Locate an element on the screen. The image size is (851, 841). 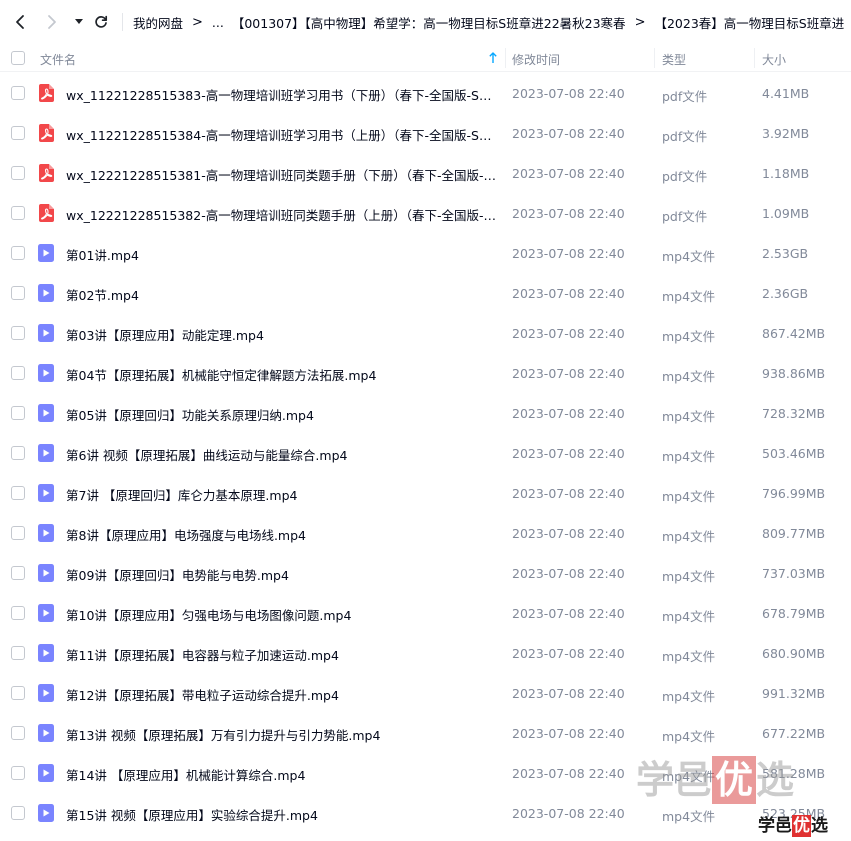
file-name: 第03讲【原理应用】动能定理.mp4 is located at coordinates (281, 334).